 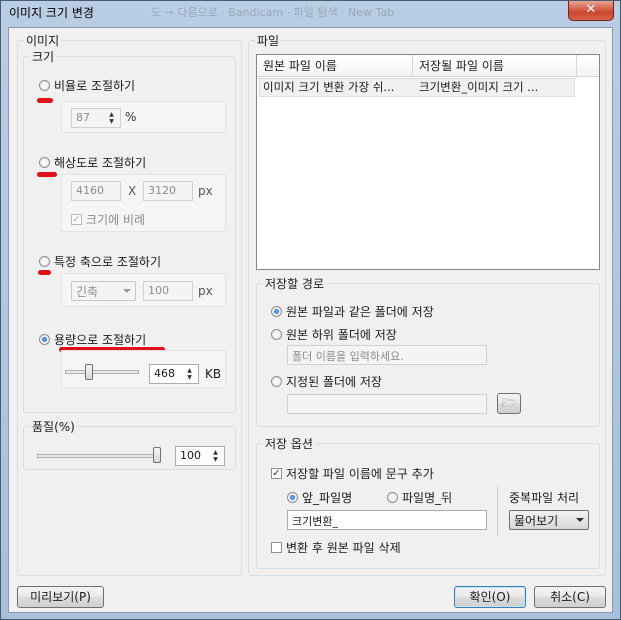 What do you see at coordinates (268, 41) in the screenshot?
I see `file-group-legend: 파일` at bounding box center [268, 41].